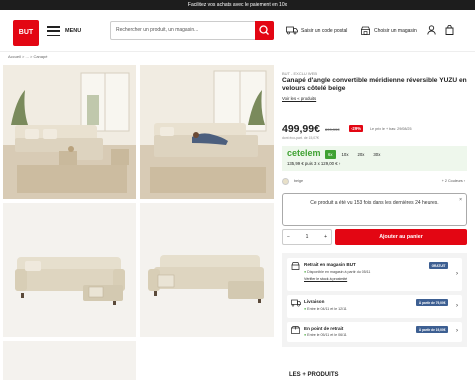  I want to click on add-to-cart-button: Ajouter au panier, so click(401, 237).